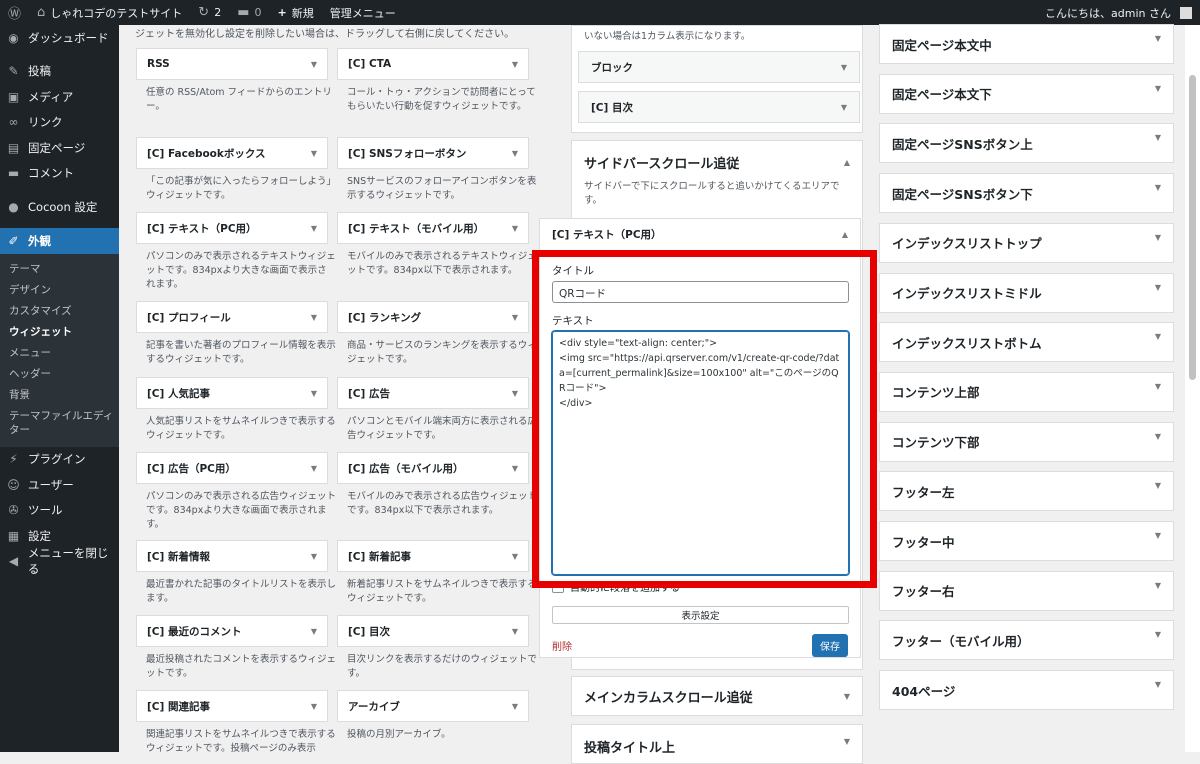 This screenshot has height=764, width=1200. I want to click on widget-item: [C] 人気記事 ▼, so click(232, 393).